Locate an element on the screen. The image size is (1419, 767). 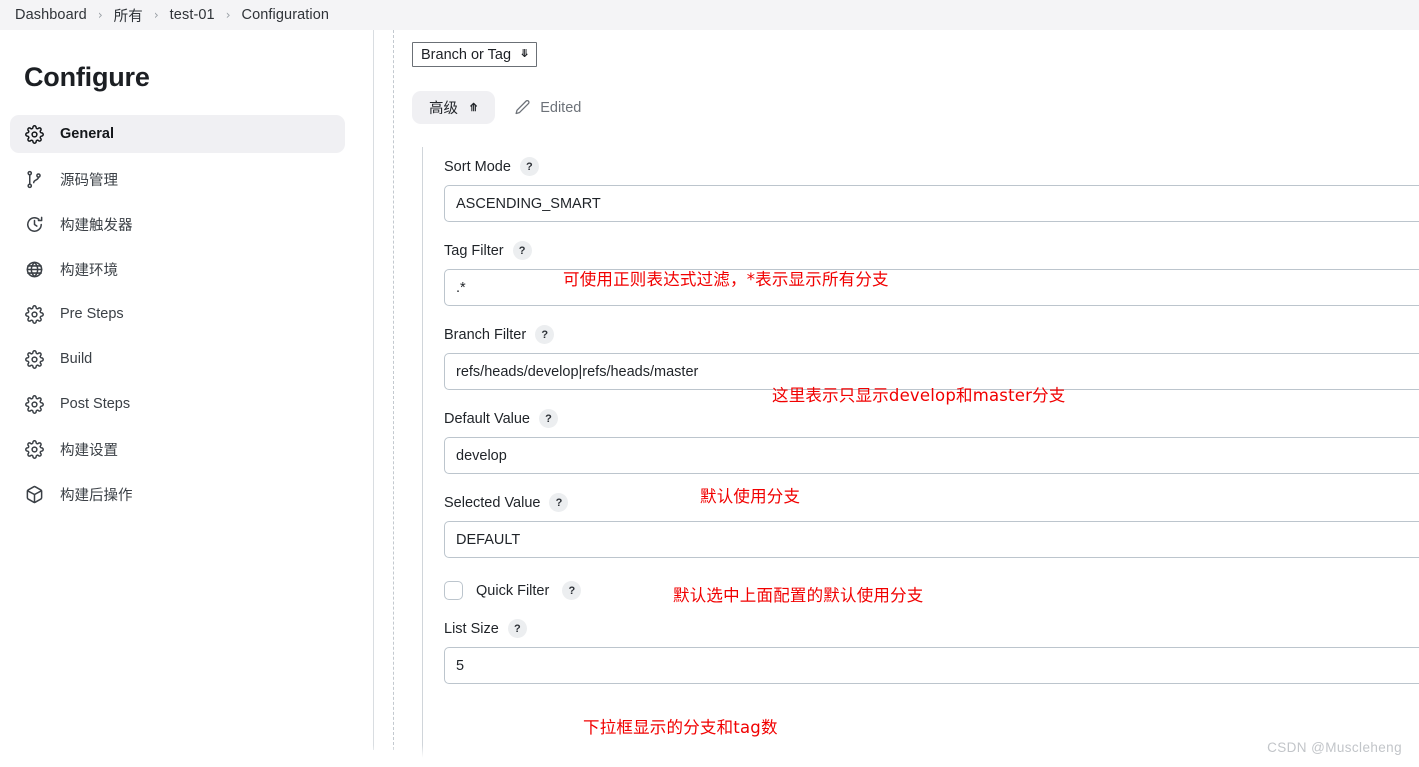
edited-status: Edited is located at coordinates (547, 107).